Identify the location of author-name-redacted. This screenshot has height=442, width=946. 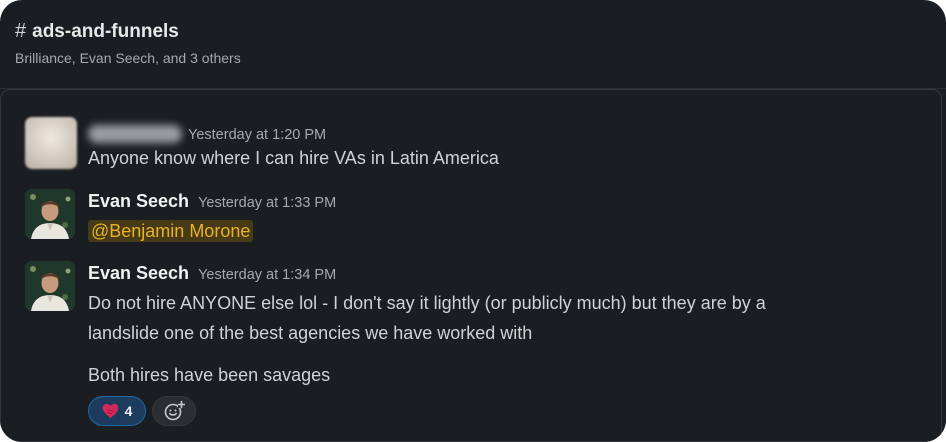
(135, 134).